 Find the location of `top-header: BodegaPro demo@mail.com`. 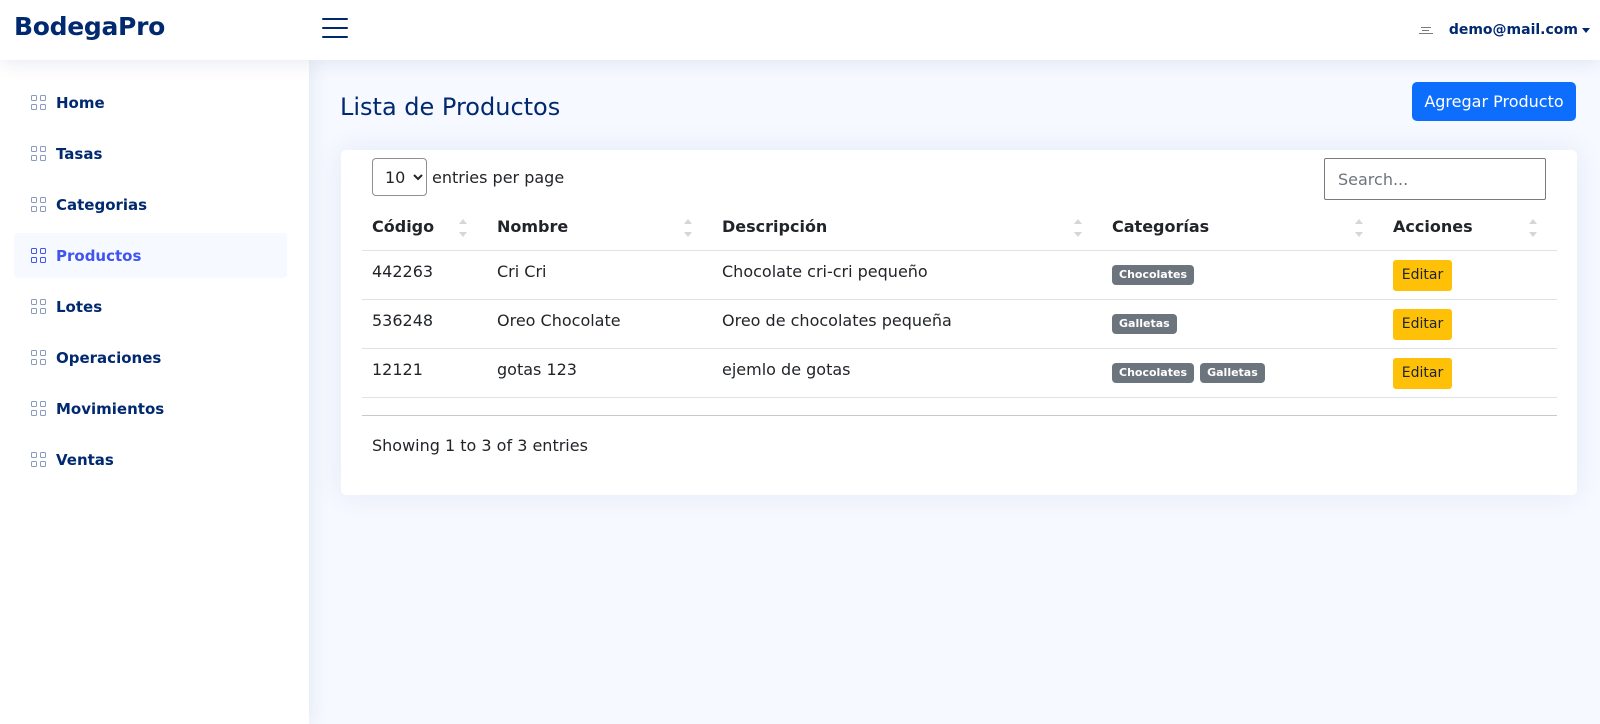

top-header: BodegaPro demo@mail.com is located at coordinates (800, 30).